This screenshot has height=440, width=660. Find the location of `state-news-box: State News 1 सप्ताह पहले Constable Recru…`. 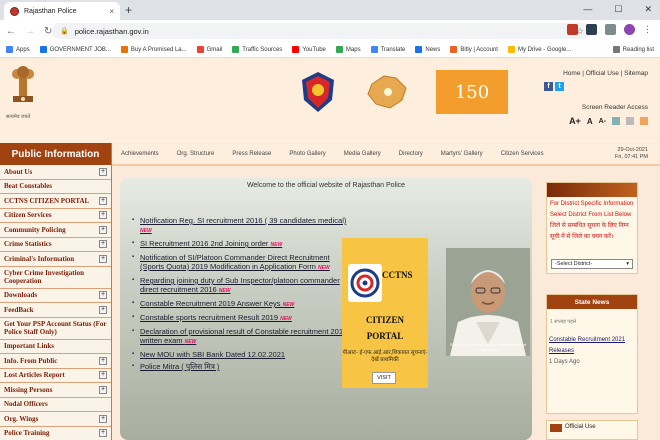

state-news-box: State News 1 सप्ताह पहले Constable Recru… is located at coordinates (592, 354).